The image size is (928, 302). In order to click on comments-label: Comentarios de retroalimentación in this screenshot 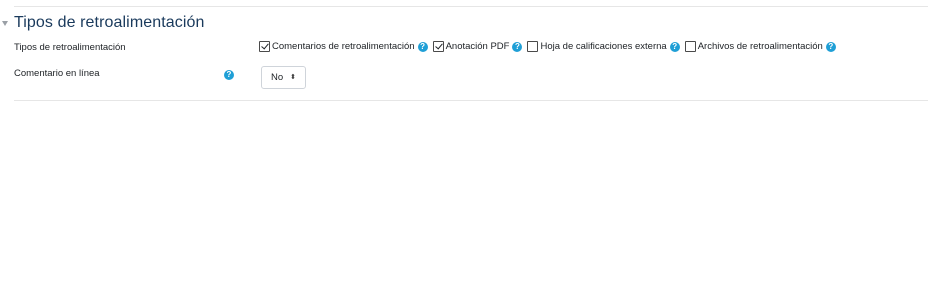, I will do `click(343, 46)`.